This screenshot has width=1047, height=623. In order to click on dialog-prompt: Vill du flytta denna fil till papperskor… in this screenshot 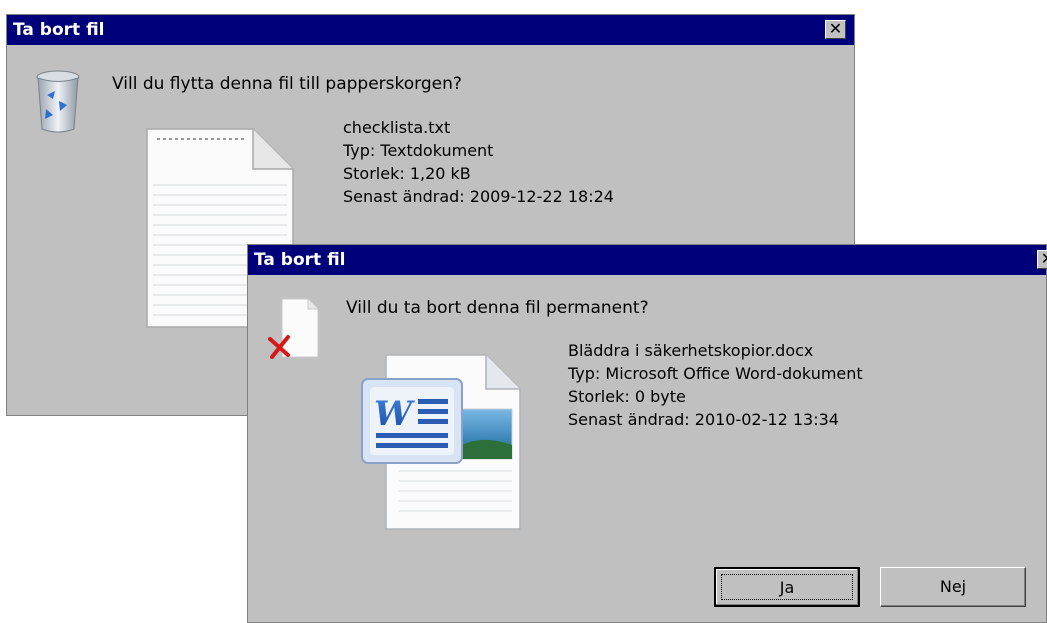, I will do `click(287, 84)`.